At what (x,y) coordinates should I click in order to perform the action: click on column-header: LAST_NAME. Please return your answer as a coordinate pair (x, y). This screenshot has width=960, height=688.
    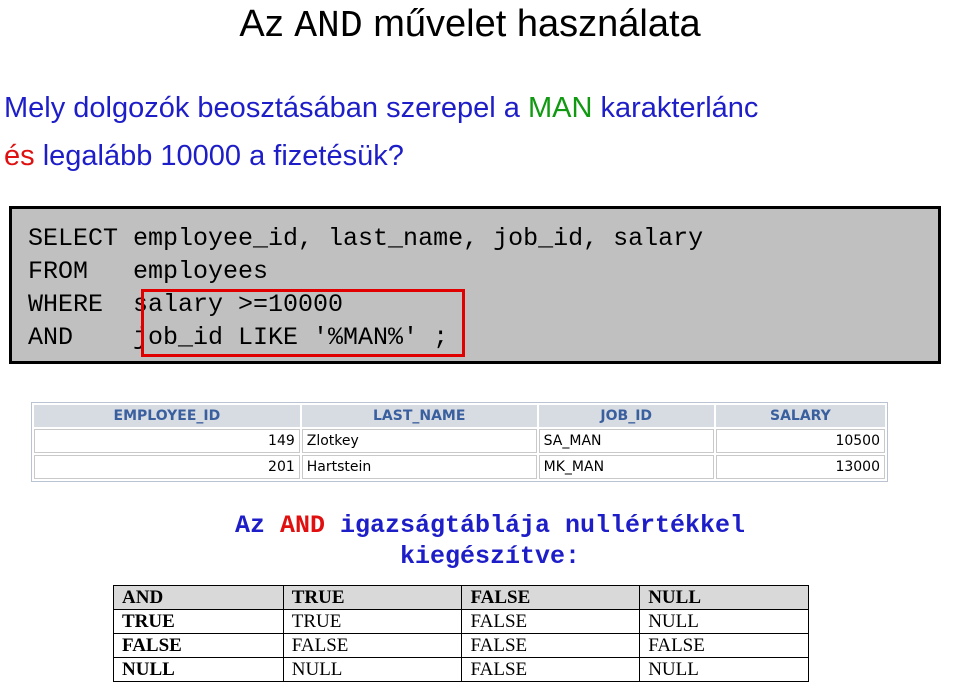
    Looking at the image, I should click on (419, 416).